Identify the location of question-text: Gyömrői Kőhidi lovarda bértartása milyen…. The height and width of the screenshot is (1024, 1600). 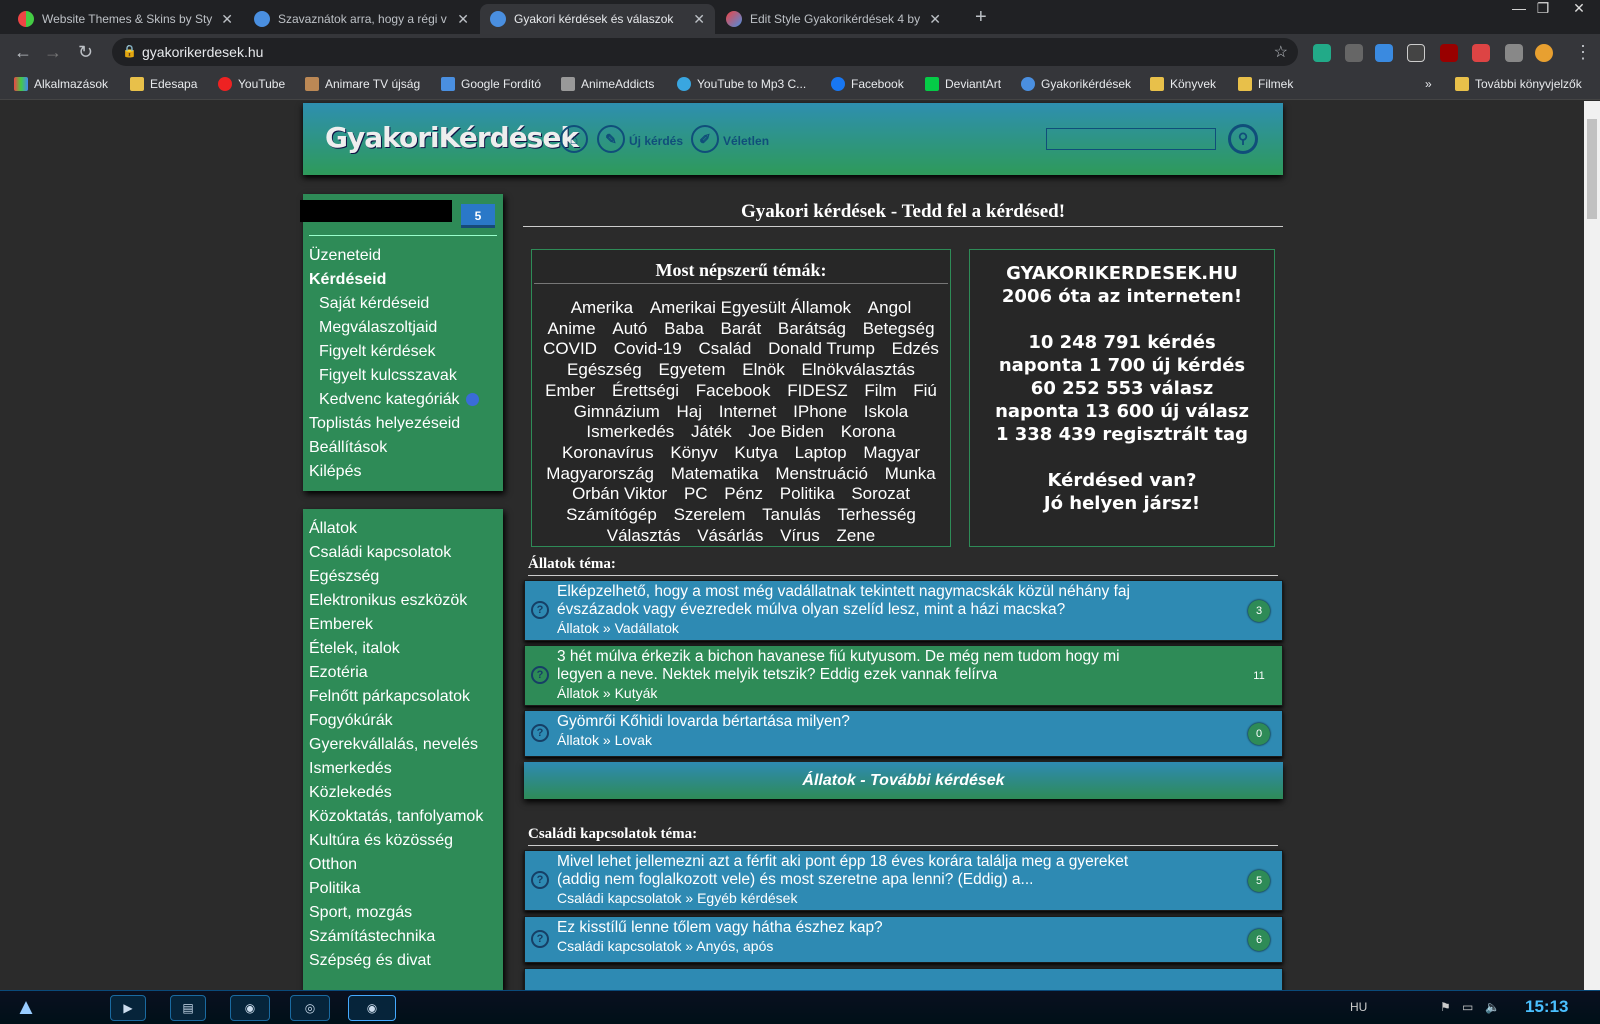
(862, 722).